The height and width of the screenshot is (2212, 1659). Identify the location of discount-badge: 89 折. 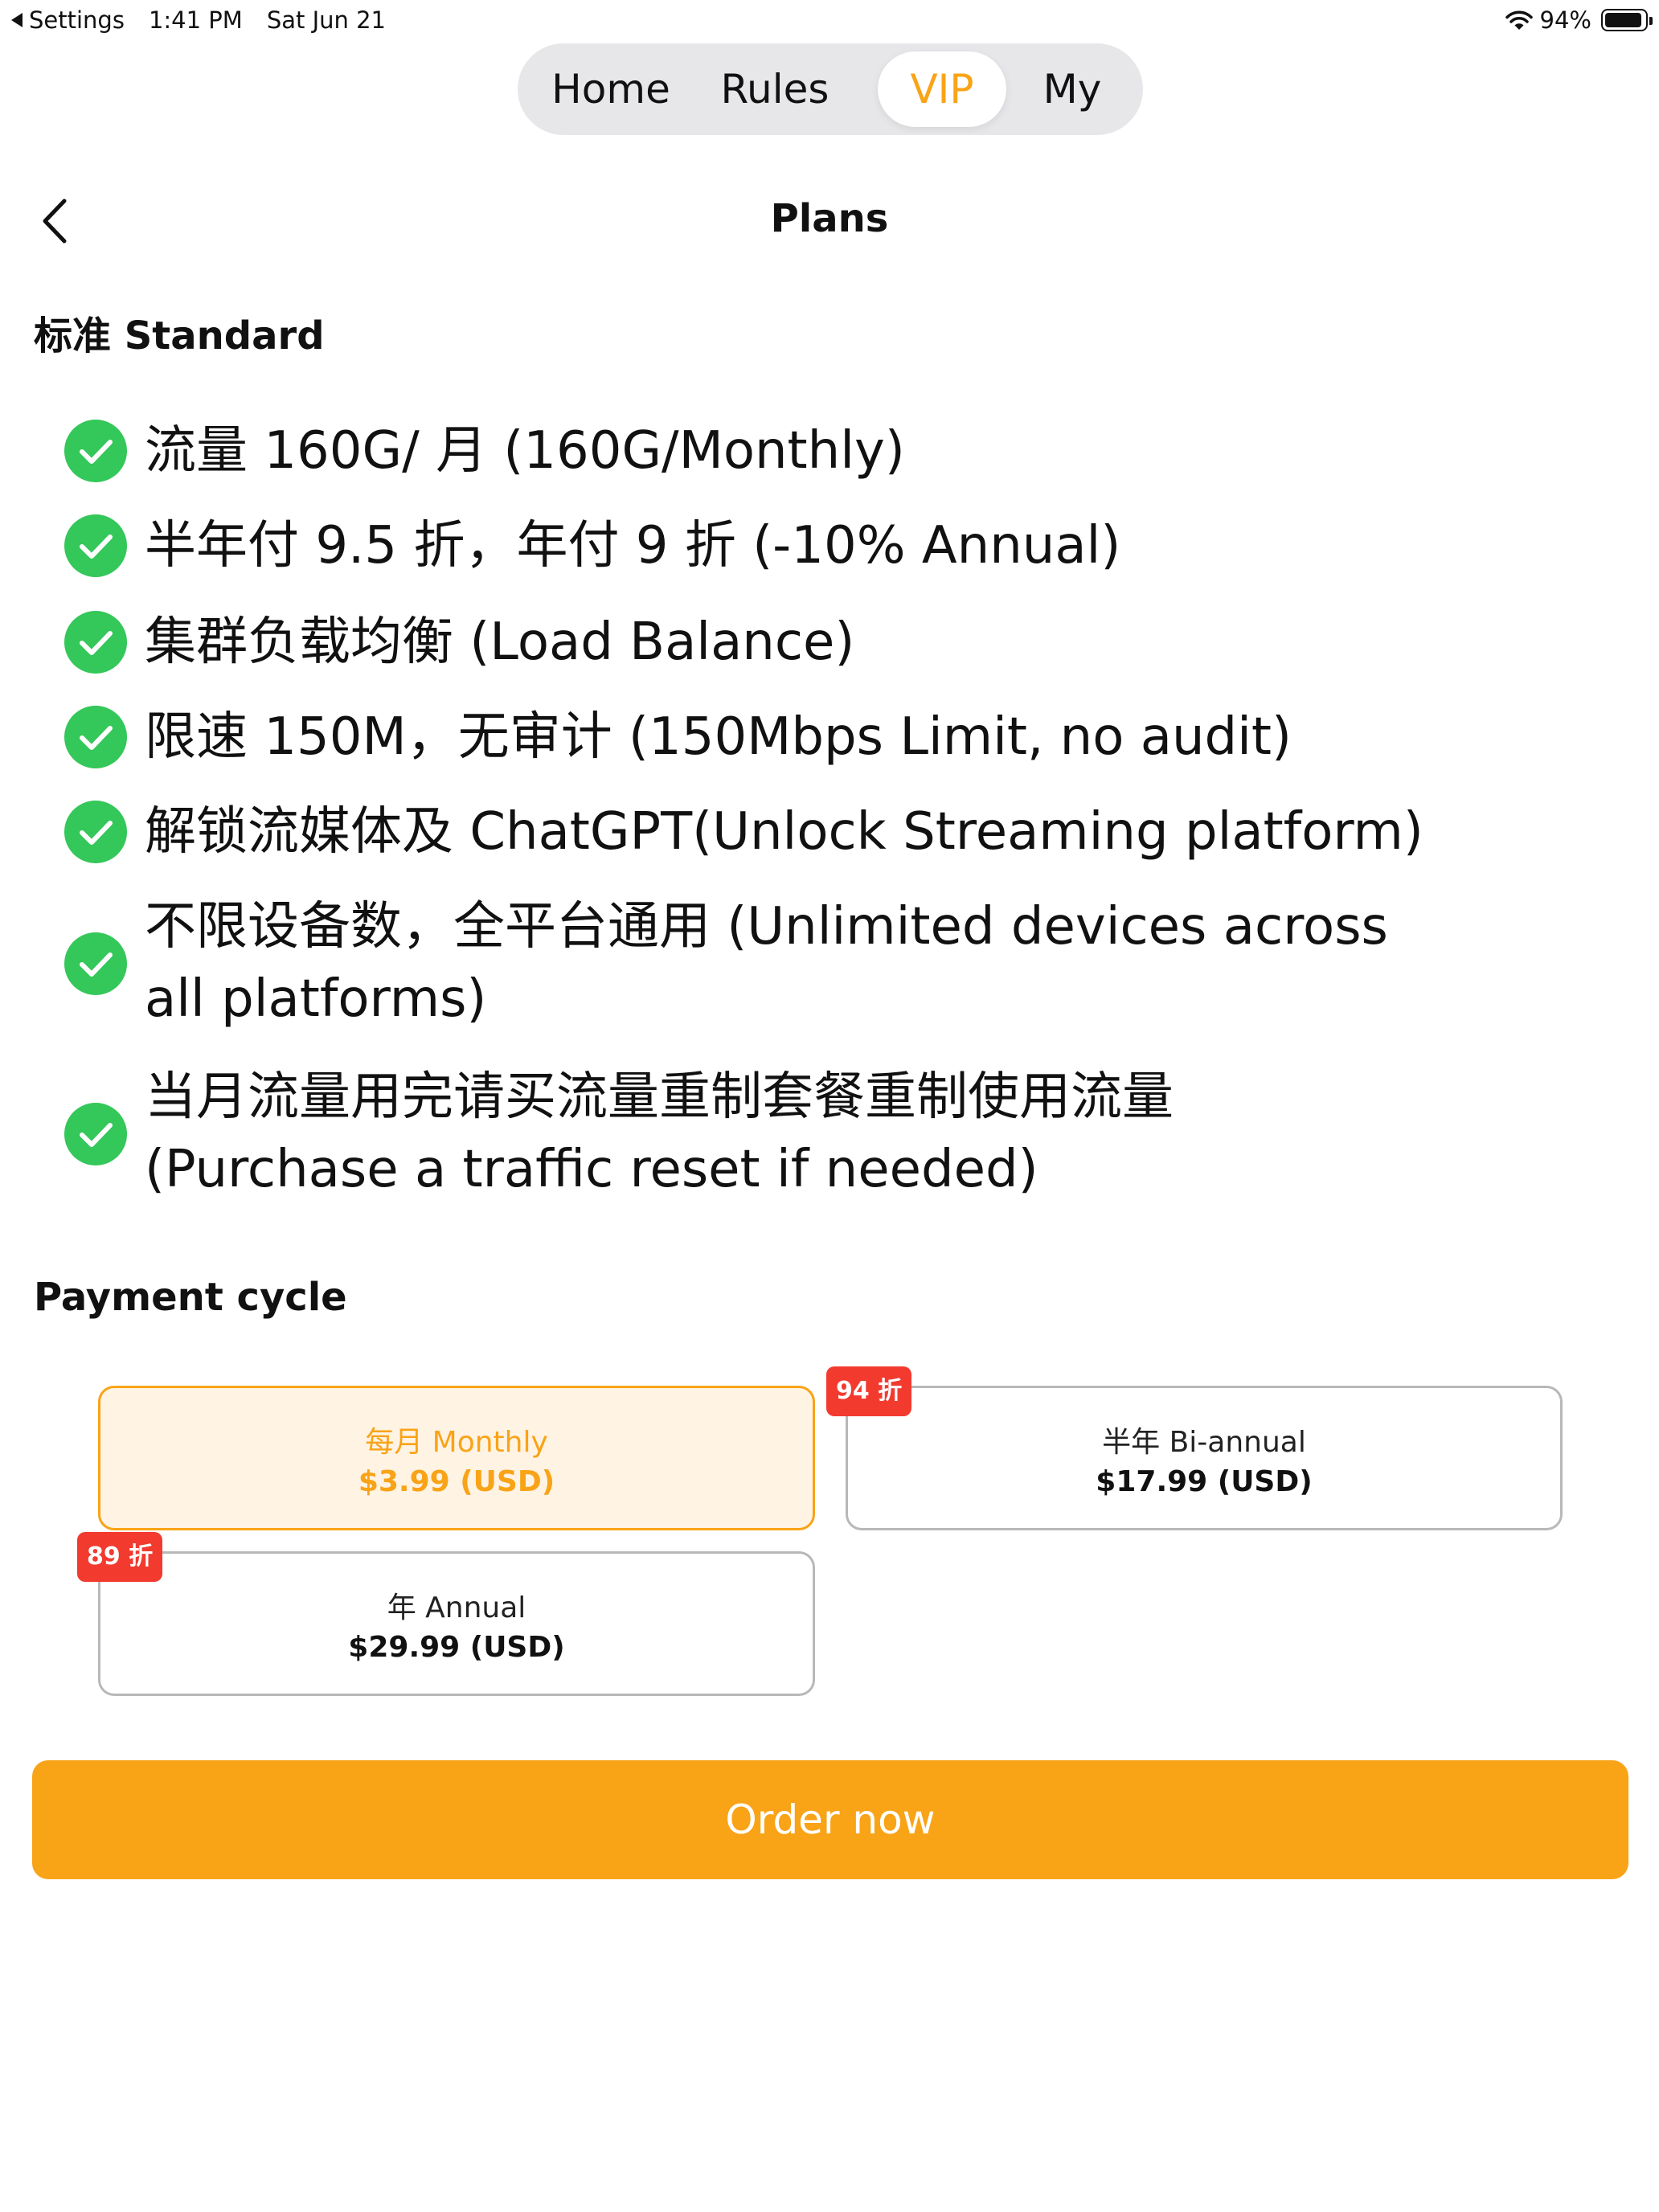
(120, 1557).